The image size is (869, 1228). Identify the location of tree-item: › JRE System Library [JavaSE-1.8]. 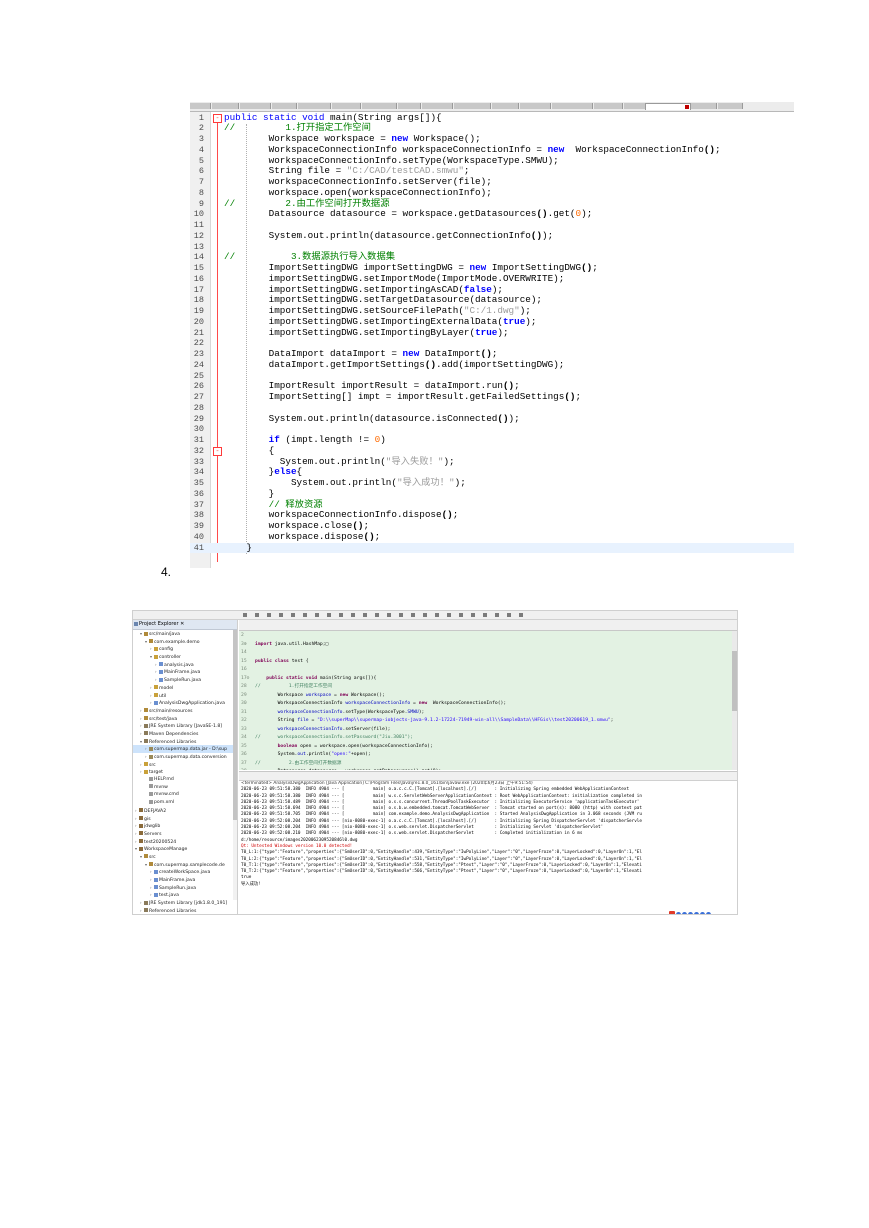
(185, 726).